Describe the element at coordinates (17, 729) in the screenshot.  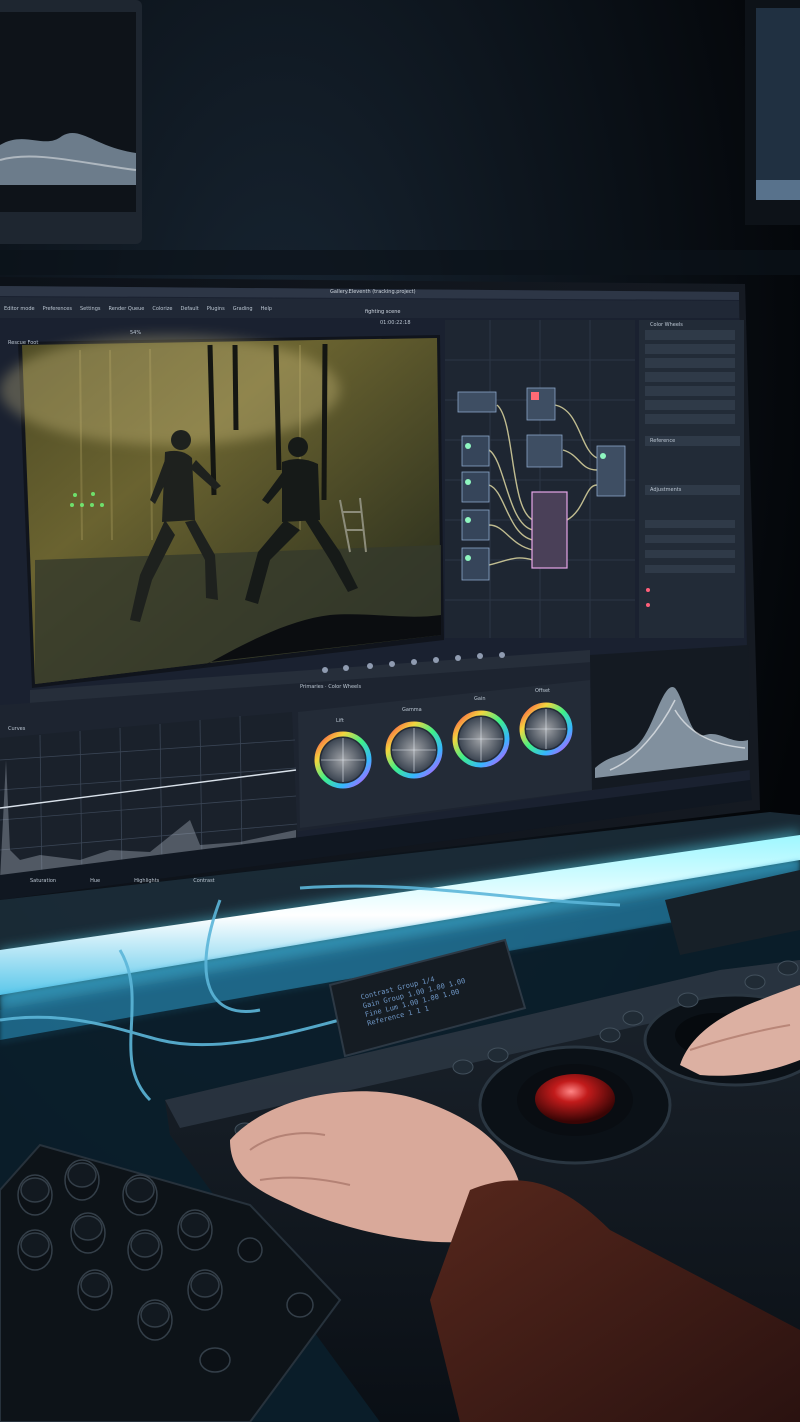
I see `curves-label: Curves` at that location.